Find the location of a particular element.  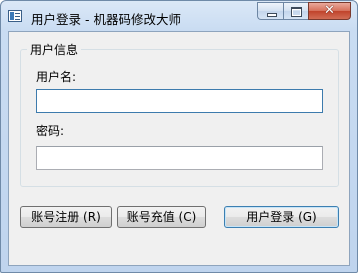

register-button: 账号注册 (R) is located at coordinates (66, 217).